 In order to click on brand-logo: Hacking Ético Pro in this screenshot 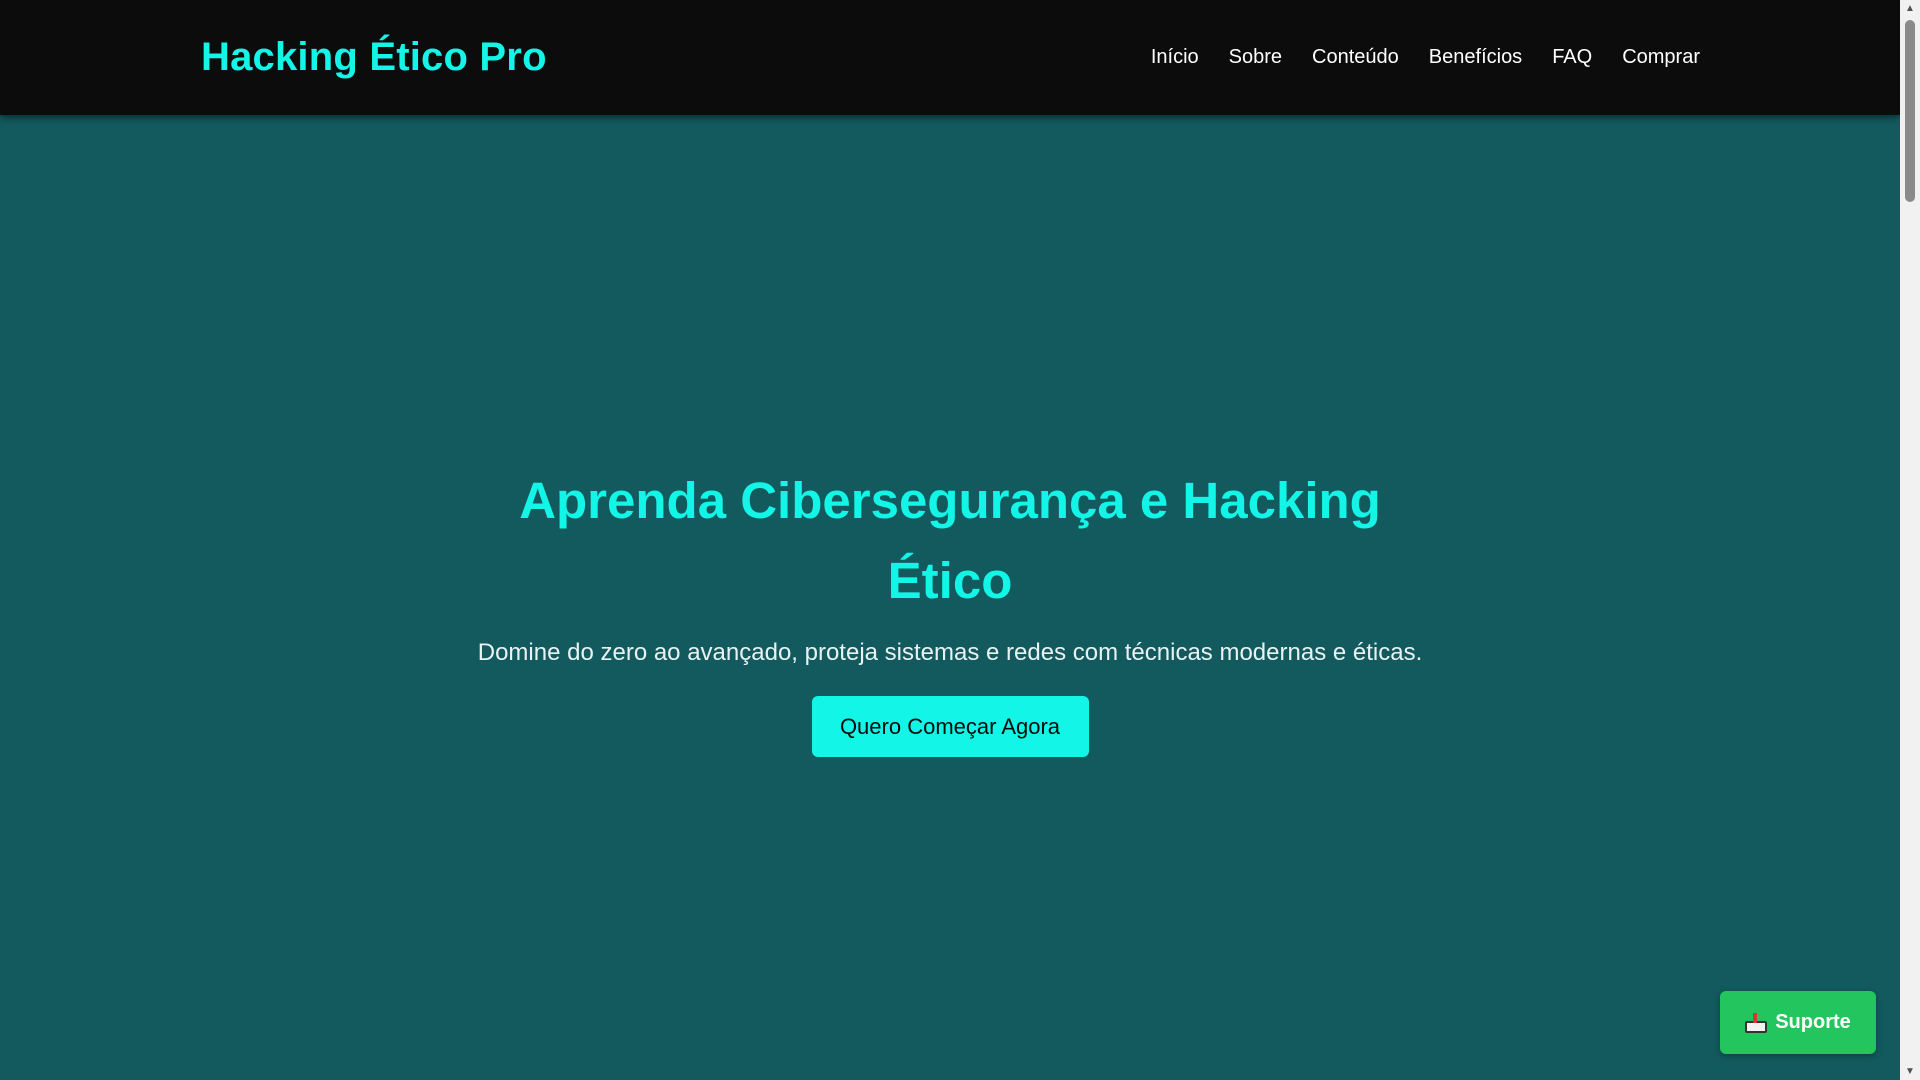, I will do `click(374, 57)`.